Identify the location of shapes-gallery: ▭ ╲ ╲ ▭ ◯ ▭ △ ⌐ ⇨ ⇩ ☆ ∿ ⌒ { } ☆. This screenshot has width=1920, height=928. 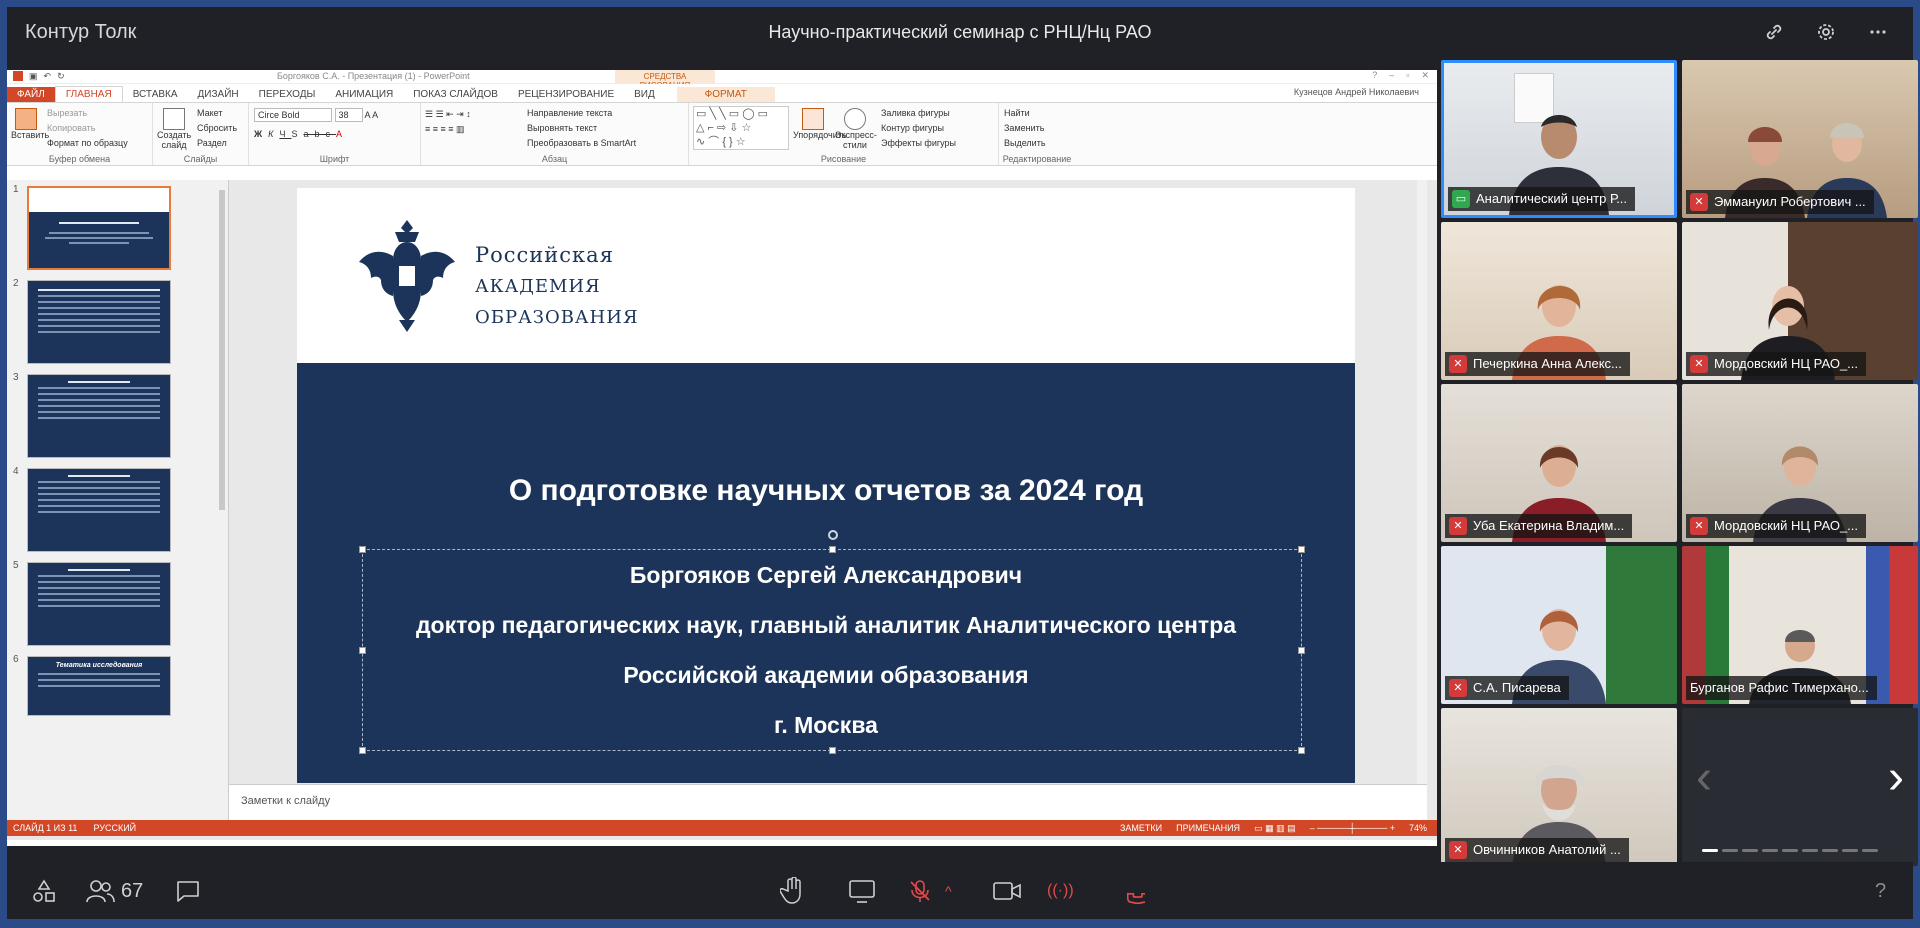
(741, 128).